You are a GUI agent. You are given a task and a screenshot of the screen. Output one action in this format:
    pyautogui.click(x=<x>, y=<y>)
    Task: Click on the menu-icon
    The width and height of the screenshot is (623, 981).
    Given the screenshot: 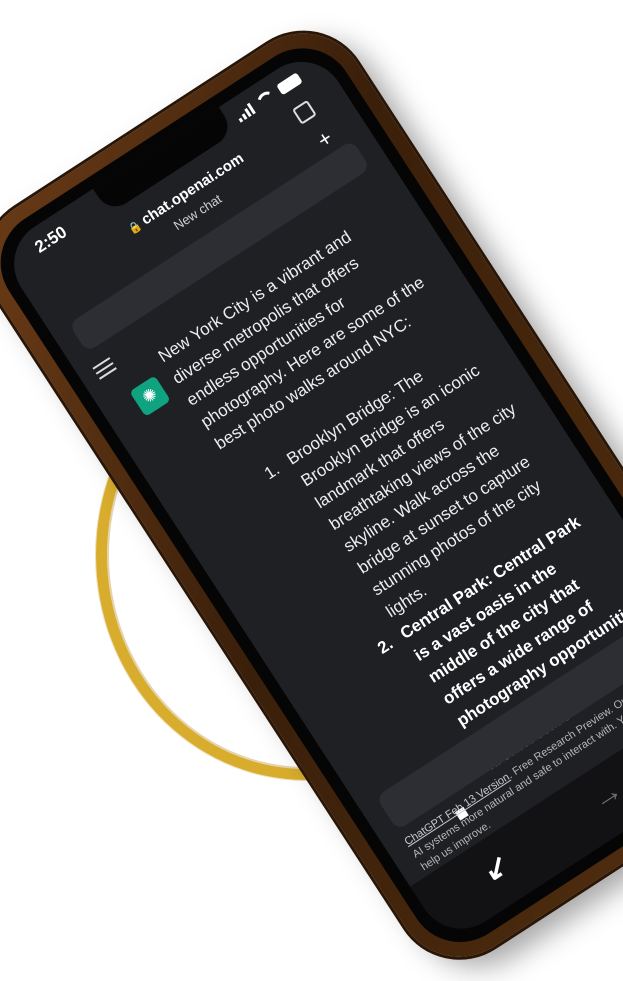 What is the action you would take?
    pyautogui.click(x=105, y=370)
    